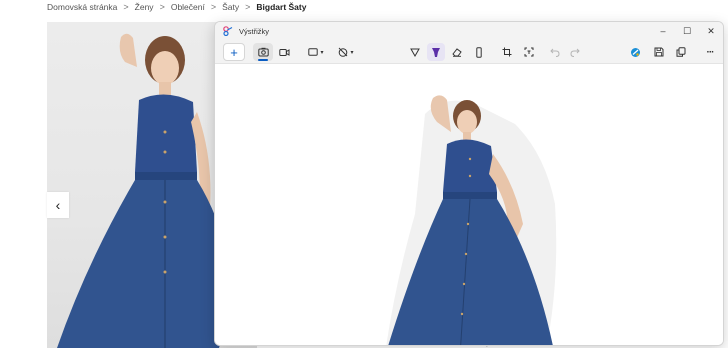  Describe the element at coordinates (144, 7) in the screenshot. I see `breadcrumb-women: Ženy` at that location.